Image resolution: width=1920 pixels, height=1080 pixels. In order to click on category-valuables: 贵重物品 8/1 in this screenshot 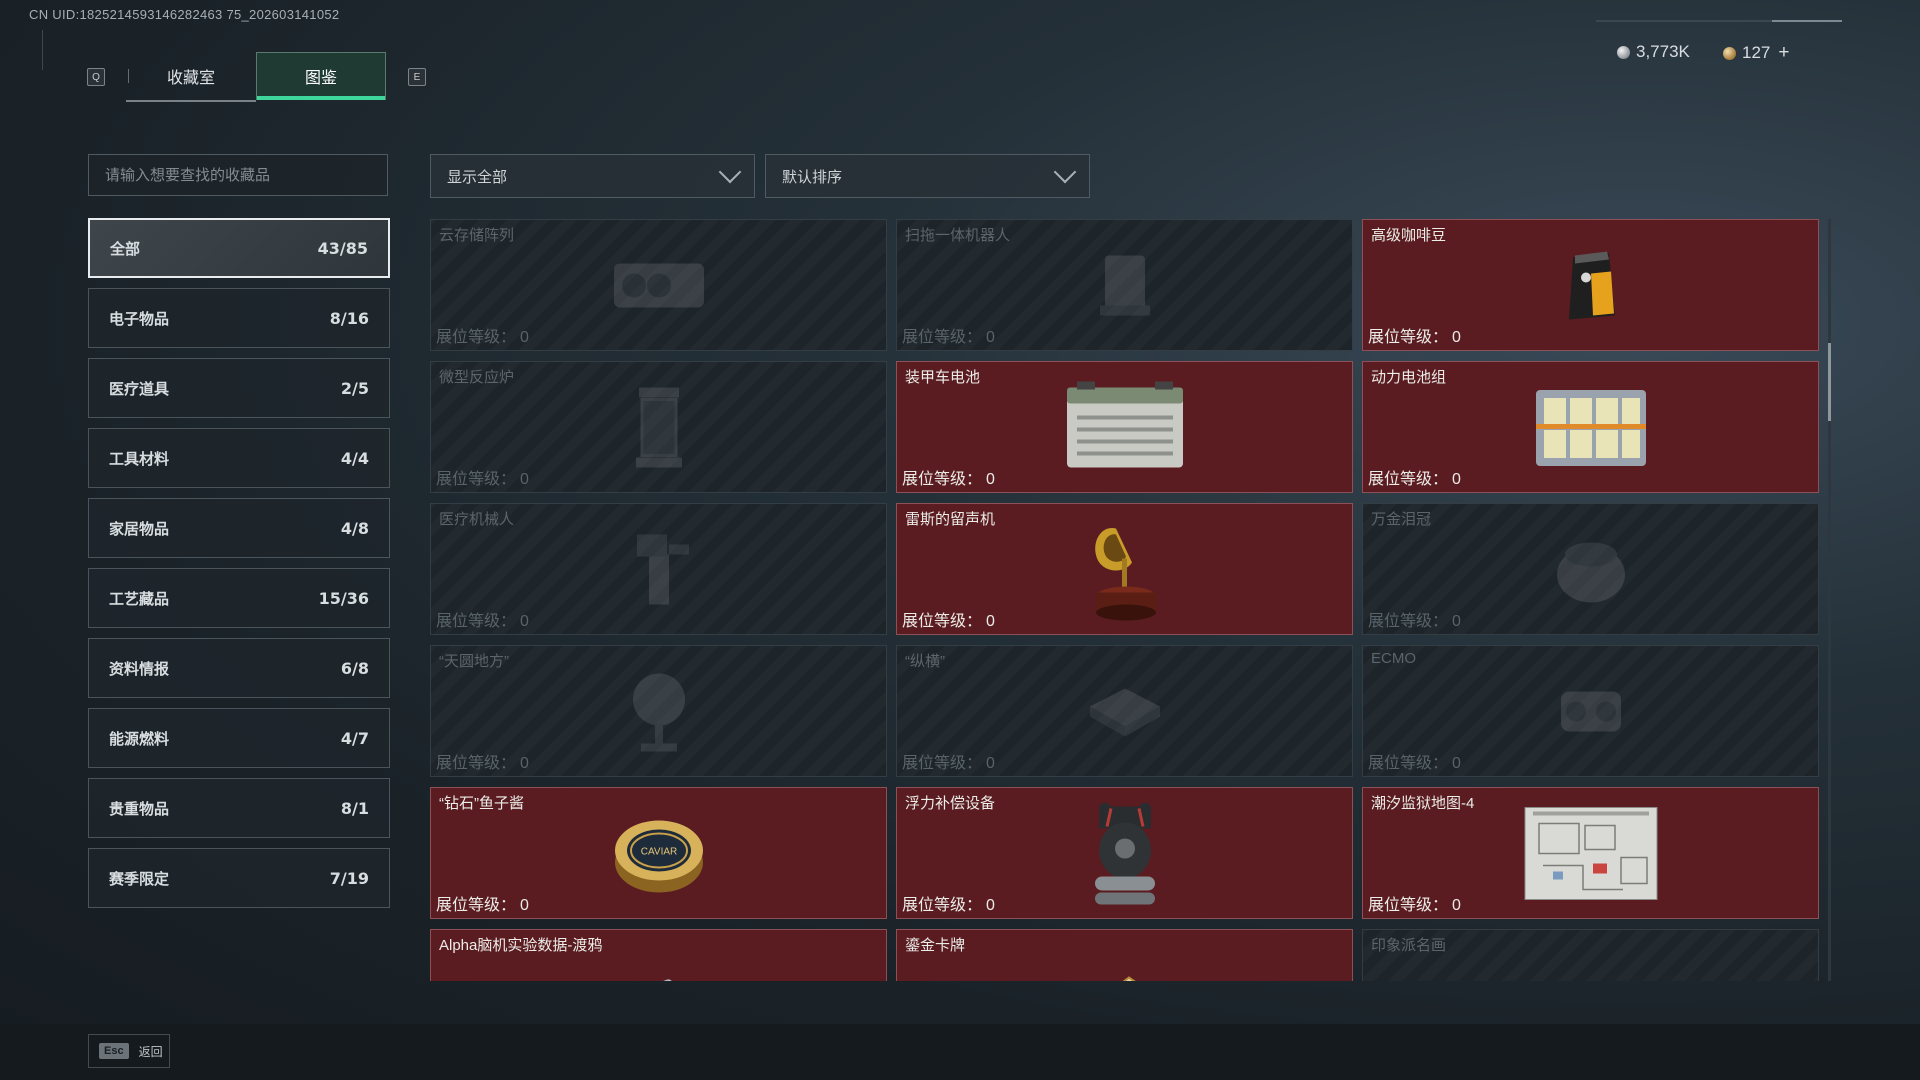, I will do `click(239, 808)`.